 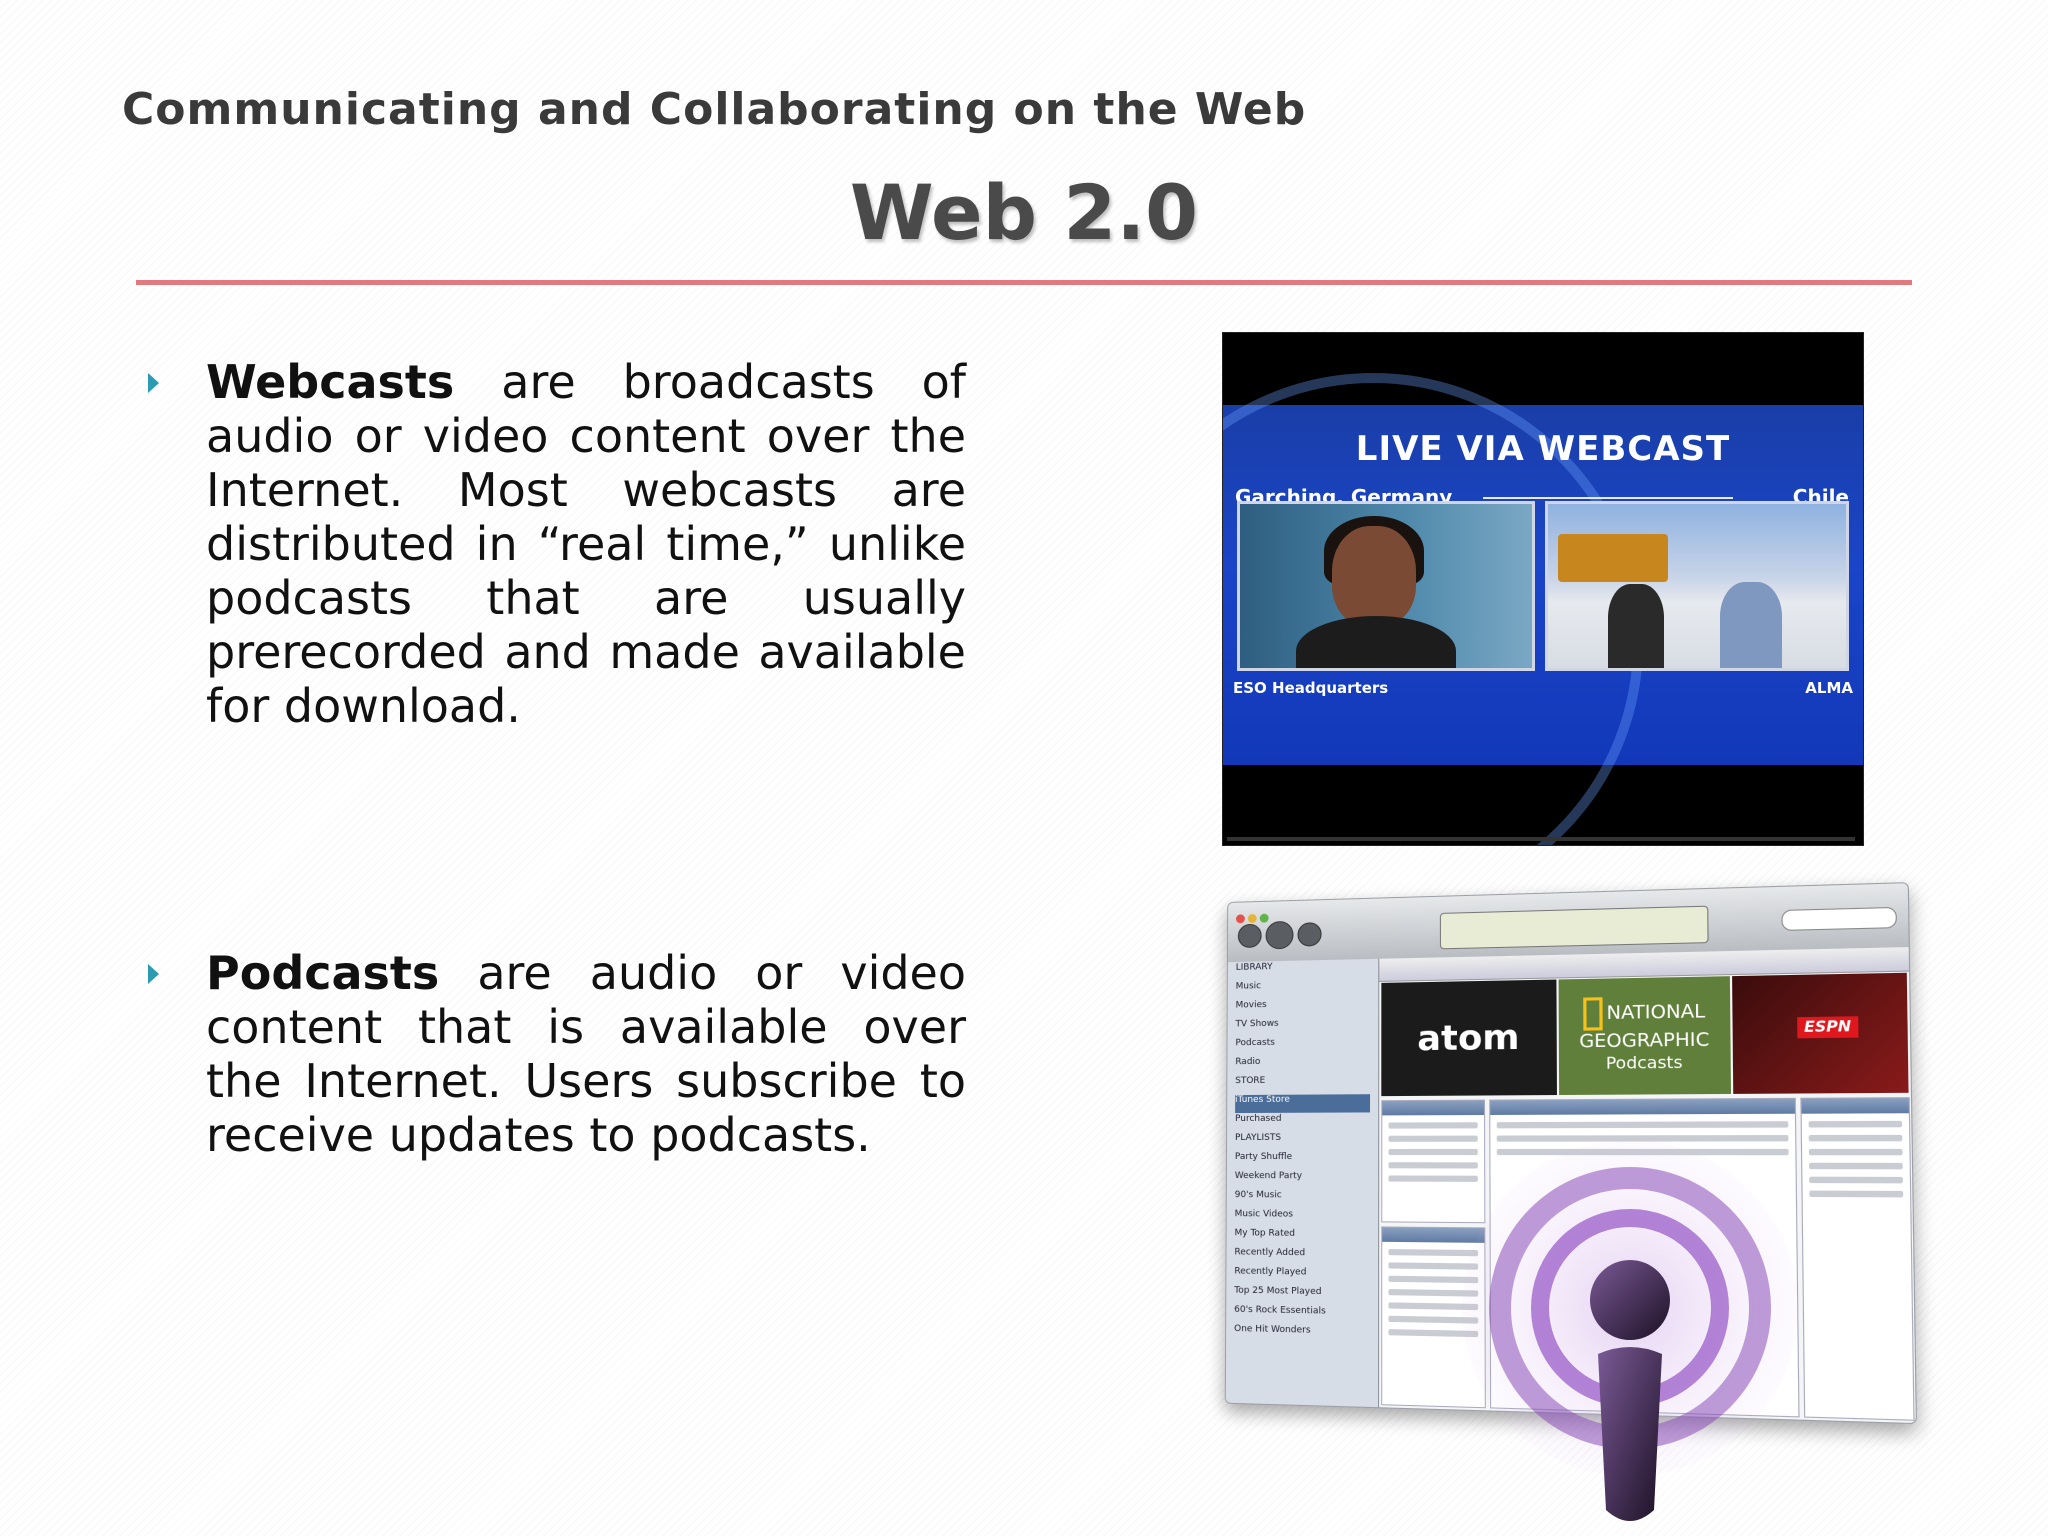 What do you see at coordinates (1024, 282) in the screenshot?
I see `title-divider` at bounding box center [1024, 282].